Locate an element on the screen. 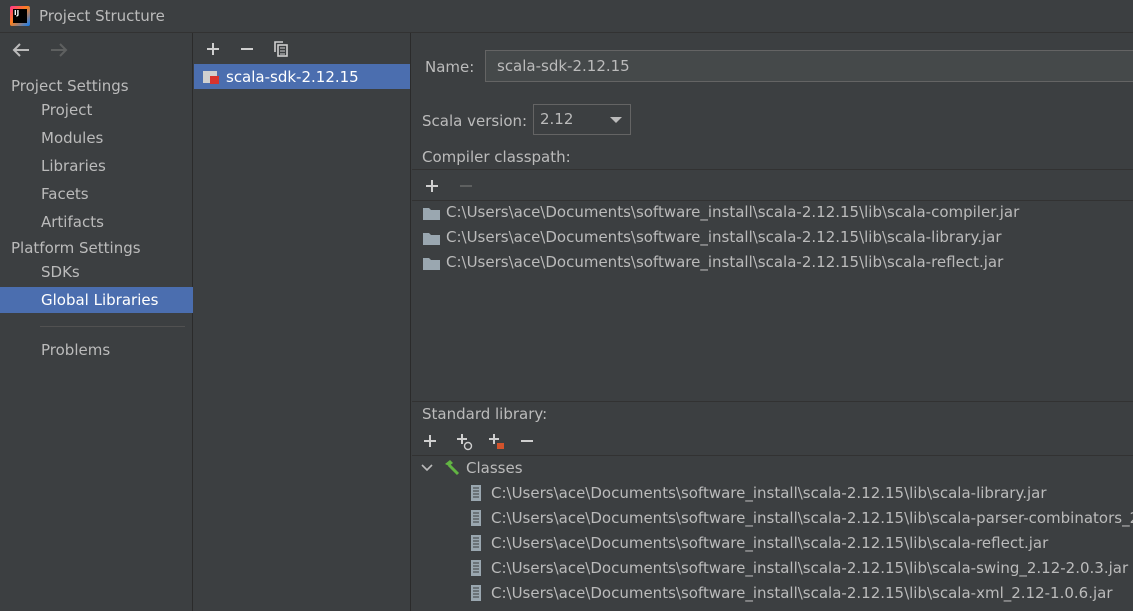  window-title: Project Structure is located at coordinates (102, 16).